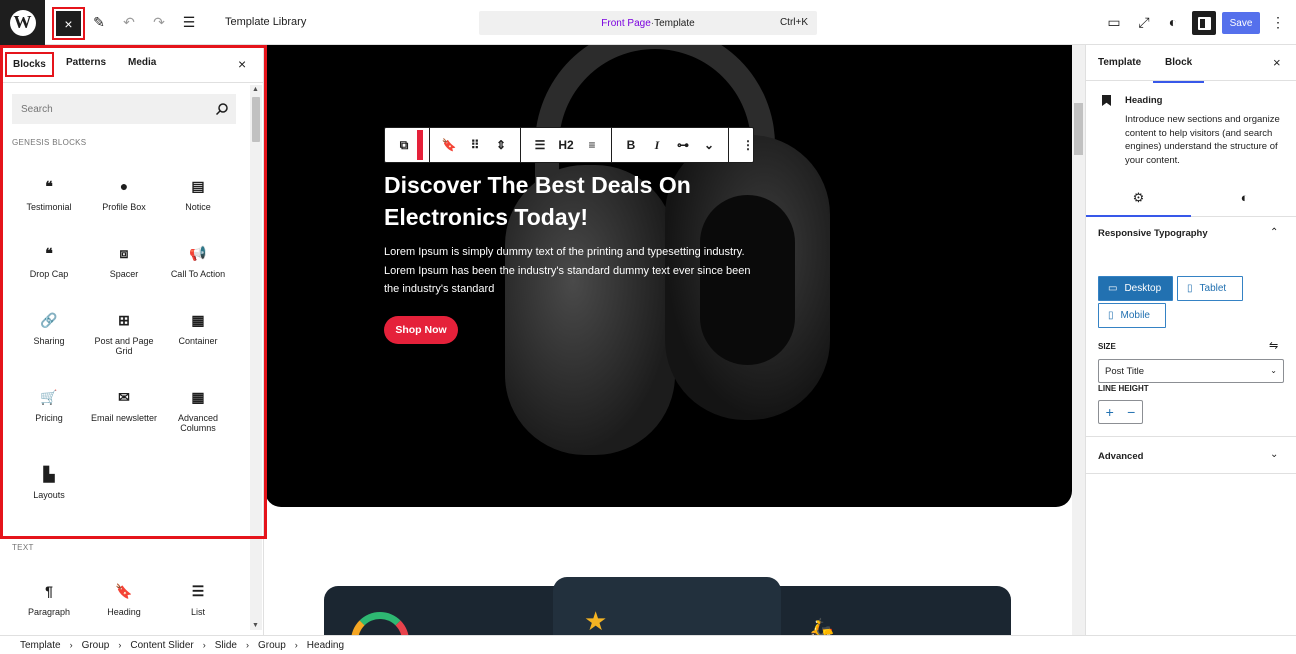 The height and width of the screenshot is (654, 1296). What do you see at coordinates (198, 260) in the screenshot?
I see `block-call-to-action: 📢 Call To Action` at bounding box center [198, 260].